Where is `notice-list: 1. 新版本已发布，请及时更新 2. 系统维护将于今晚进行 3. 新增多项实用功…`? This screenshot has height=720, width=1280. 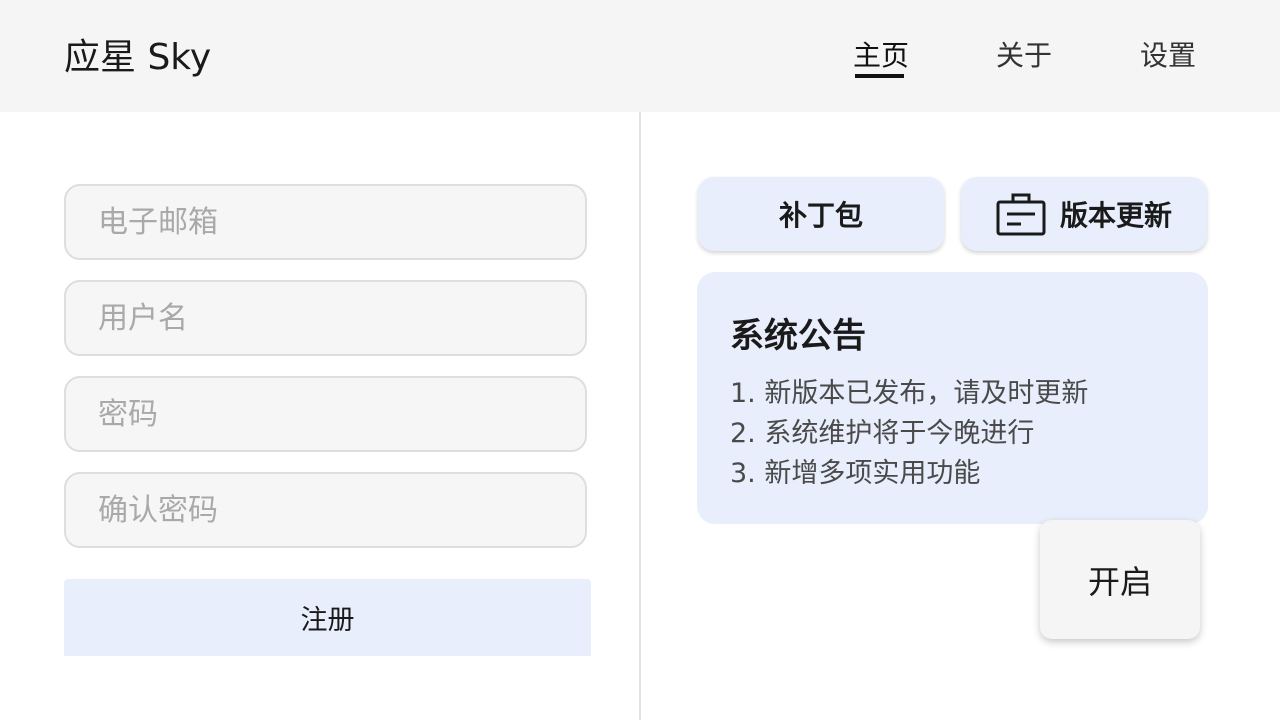
notice-list: 1. 新版本已发布，请及时更新 2. 系统维护将于今晚进行 3. 新增多项实用功… is located at coordinates (909, 434).